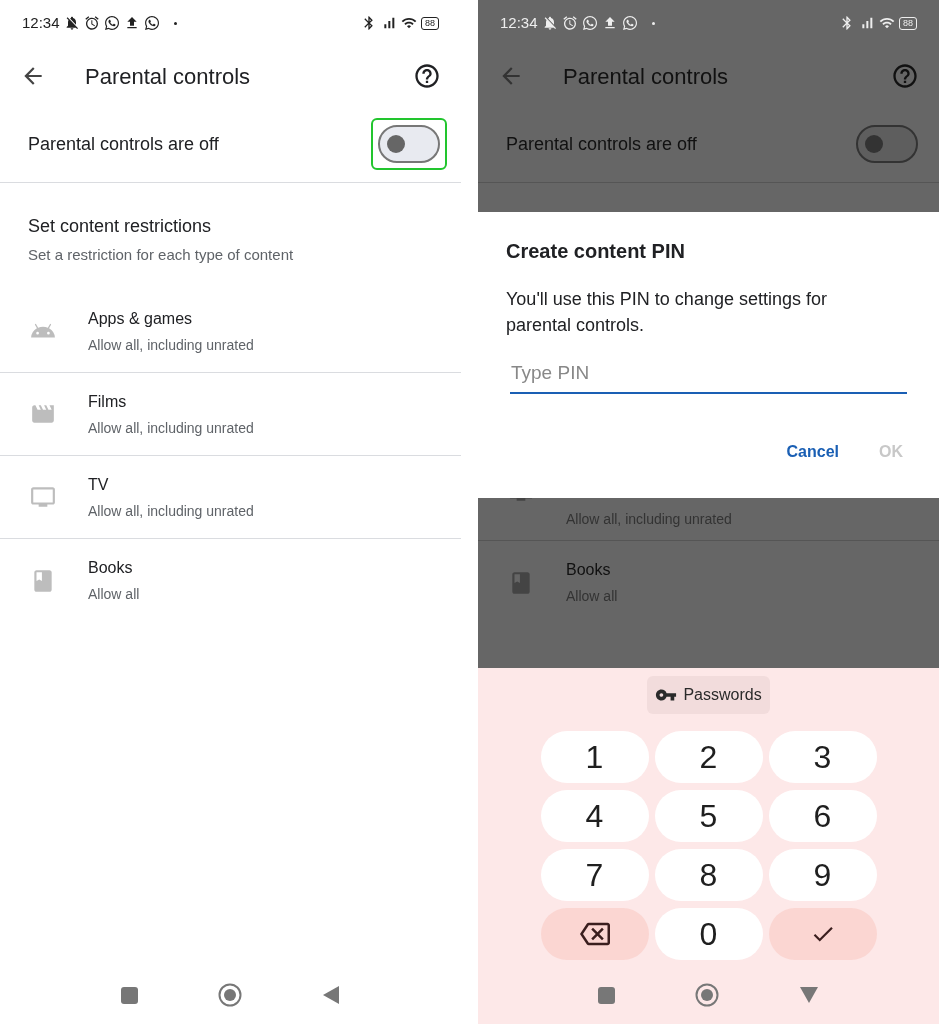 The width and height of the screenshot is (939, 1024). Describe the element at coordinates (822, 875) in the screenshot. I see `digit-key: 9` at that location.